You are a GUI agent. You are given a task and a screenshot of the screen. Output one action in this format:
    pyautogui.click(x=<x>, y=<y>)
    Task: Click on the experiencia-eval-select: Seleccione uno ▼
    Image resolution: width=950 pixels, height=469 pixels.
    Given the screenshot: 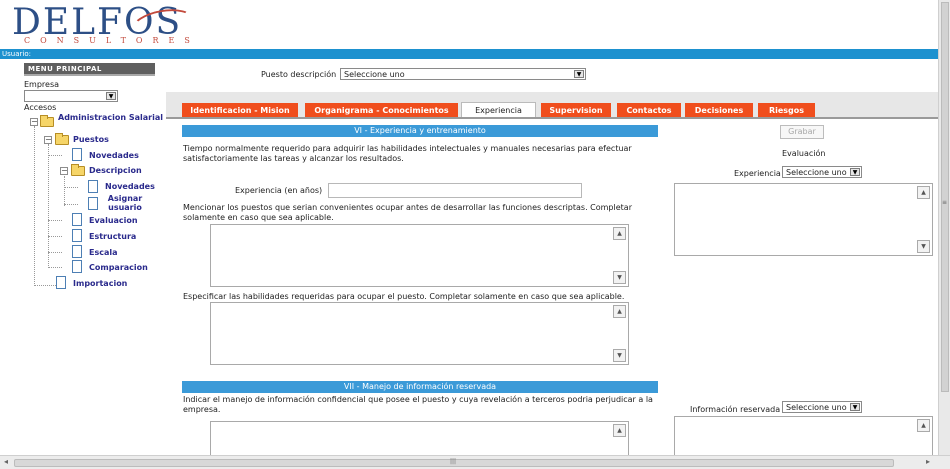 What is the action you would take?
    pyautogui.click(x=822, y=172)
    